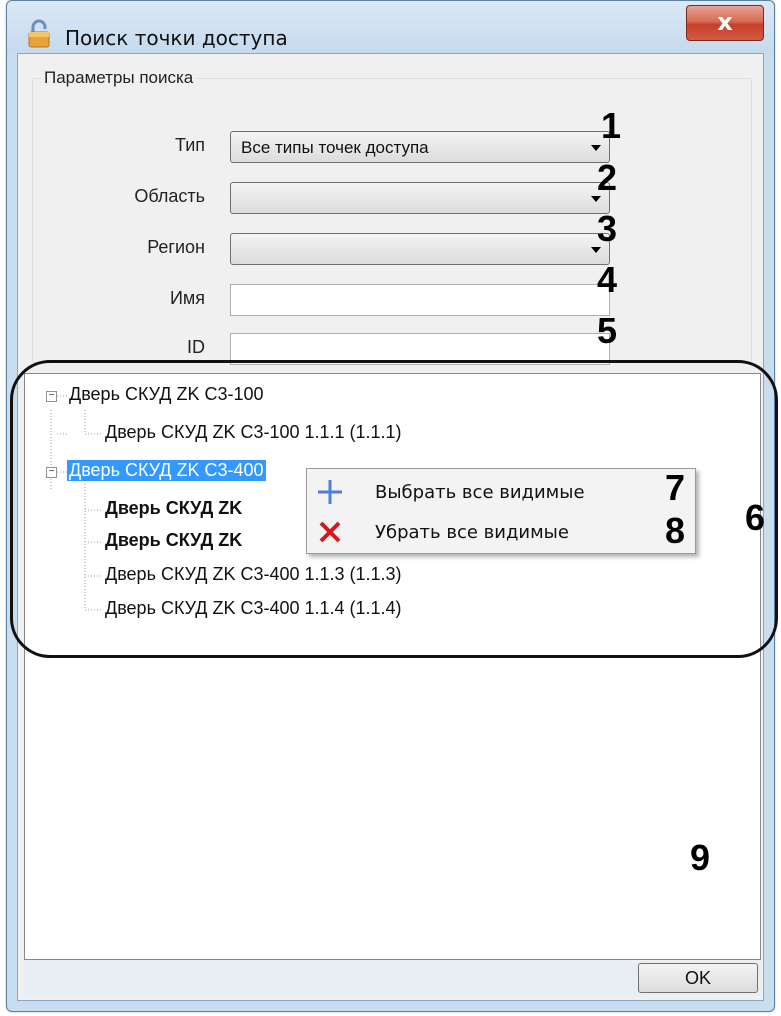 The width and height of the screenshot is (781, 1016). I want to click on tree-node-c3-400-door-3: Дверь СКУД ZK C3-400 1.1.3 (1.1.3), so click(253, 574).